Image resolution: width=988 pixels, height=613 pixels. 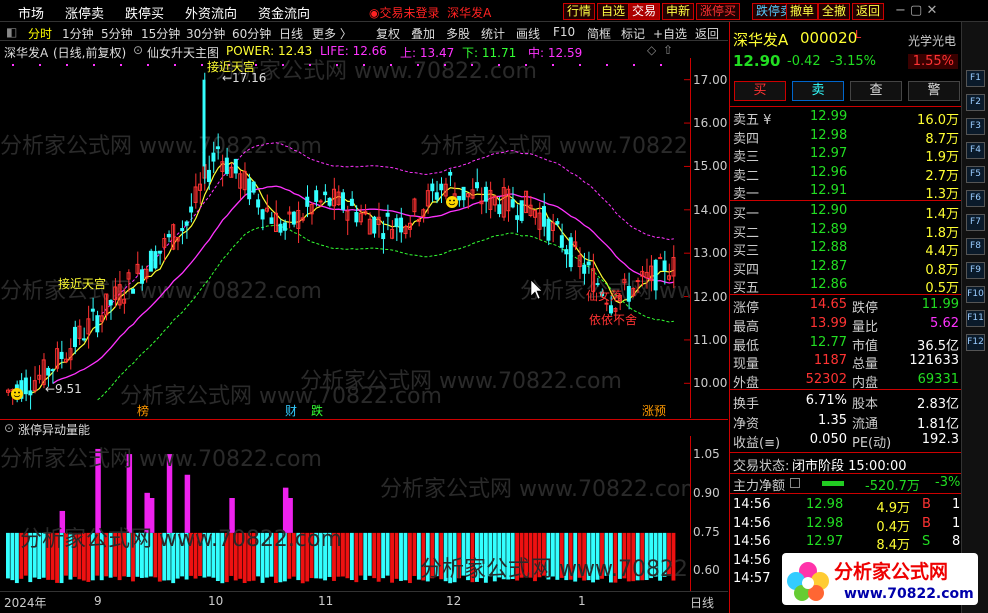 What do you see at coordinates (975, 318) in the screenshot?
I see `function-key-button: F11` at bounding box center [975, 318].